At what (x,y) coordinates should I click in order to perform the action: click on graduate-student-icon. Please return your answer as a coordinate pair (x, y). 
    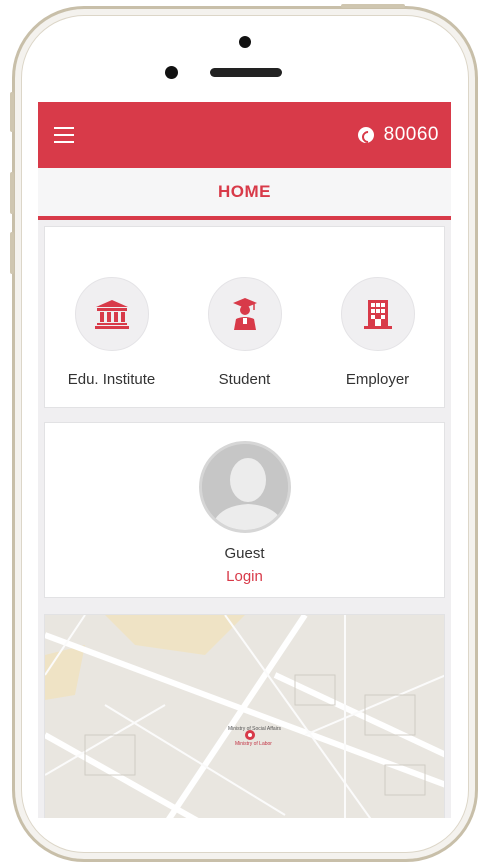
    Looking at the image, I should click on (244, 314).